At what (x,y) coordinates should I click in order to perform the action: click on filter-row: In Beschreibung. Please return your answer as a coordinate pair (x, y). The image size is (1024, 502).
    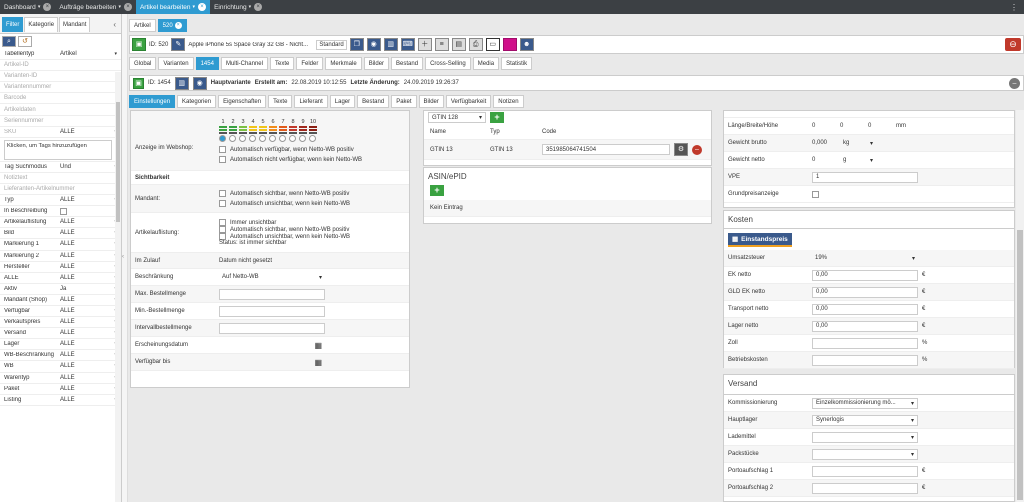
    Looking at the image, I should click on (60, 212).